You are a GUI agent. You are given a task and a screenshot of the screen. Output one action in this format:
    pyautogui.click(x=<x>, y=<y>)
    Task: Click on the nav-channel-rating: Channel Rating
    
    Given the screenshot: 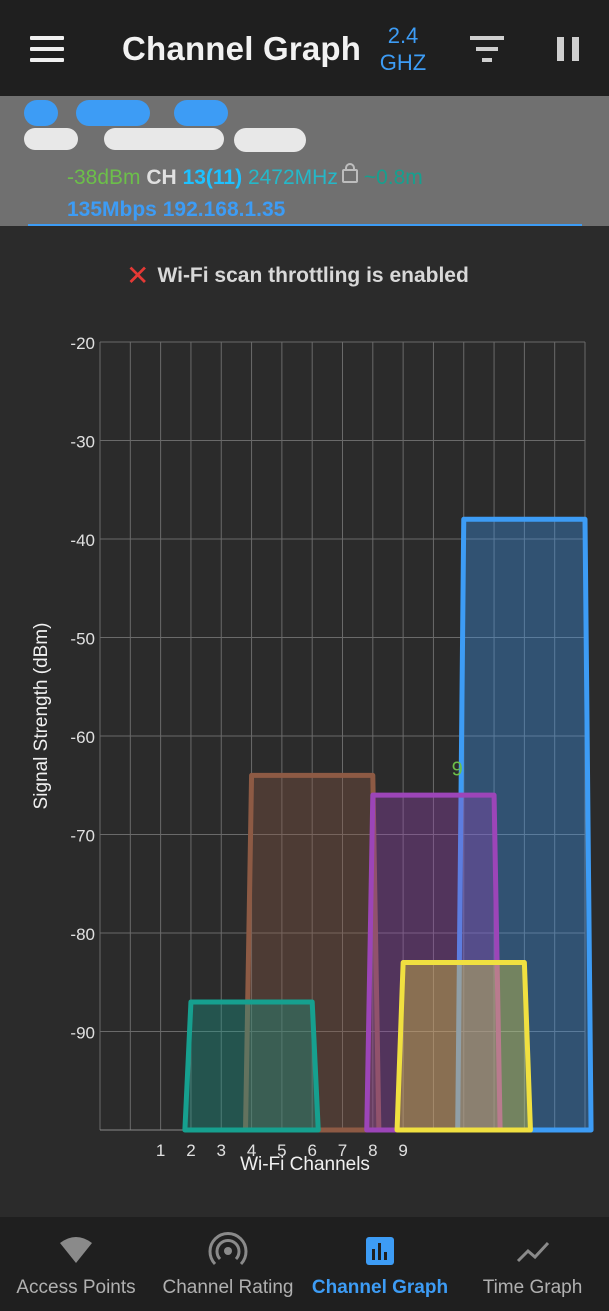 What is the action you would take?
    pyautogui.click(x=228, y=1264)
    